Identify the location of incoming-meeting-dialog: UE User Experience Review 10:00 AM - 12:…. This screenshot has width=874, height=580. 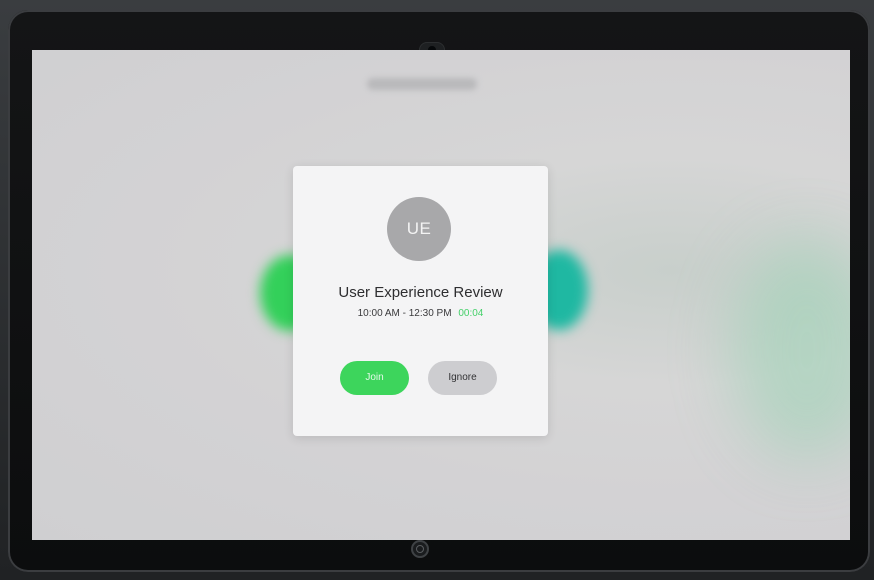
(420, 301).